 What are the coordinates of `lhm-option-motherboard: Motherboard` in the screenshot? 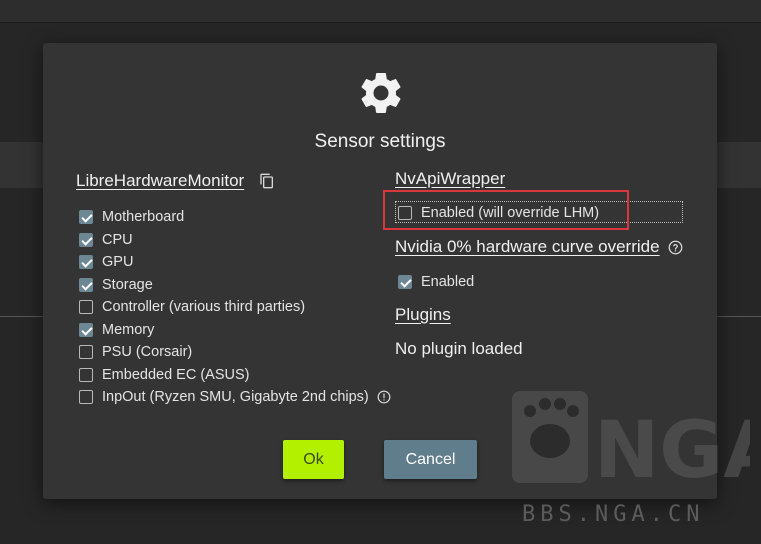 It's located at (131, 217).